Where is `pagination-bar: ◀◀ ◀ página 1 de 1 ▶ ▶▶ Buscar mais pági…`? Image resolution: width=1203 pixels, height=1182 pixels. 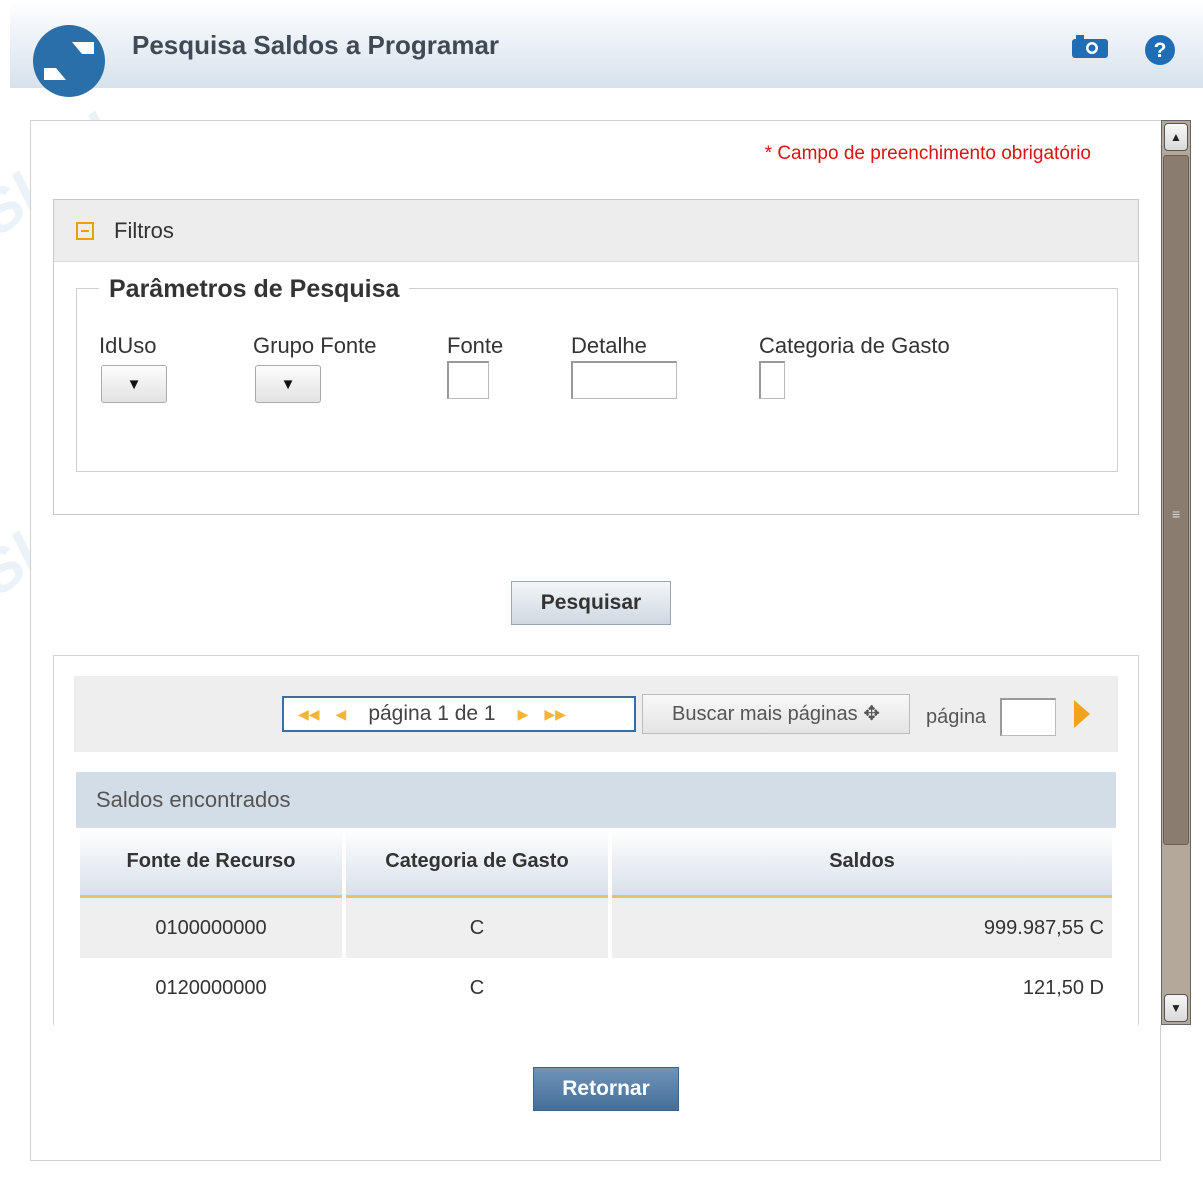
pagination-bar: ◀◀ ◀ página 1 de 1 ▶ ▶▶ Buscar mais pági… is located at coordinates (596, 714).